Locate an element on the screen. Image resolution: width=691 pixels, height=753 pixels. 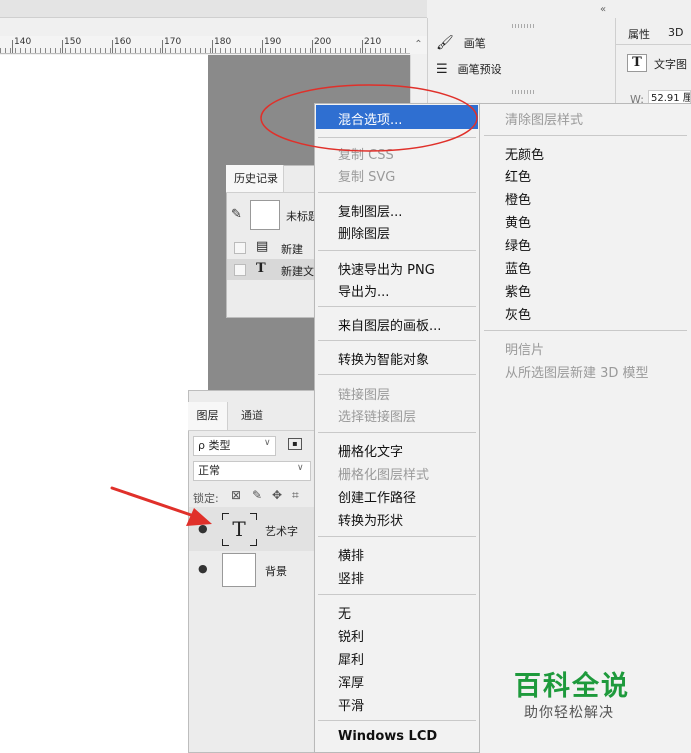
menu-item-color-blue: 蓝色 is located at coordinates (518, 267).